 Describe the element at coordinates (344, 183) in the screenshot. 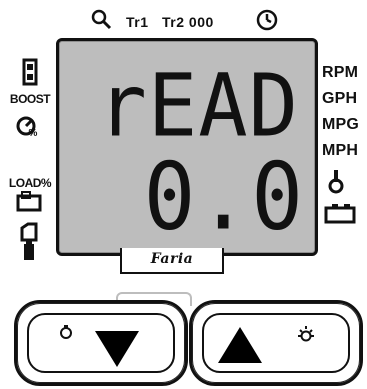

I see `temperature-icon` at that location.